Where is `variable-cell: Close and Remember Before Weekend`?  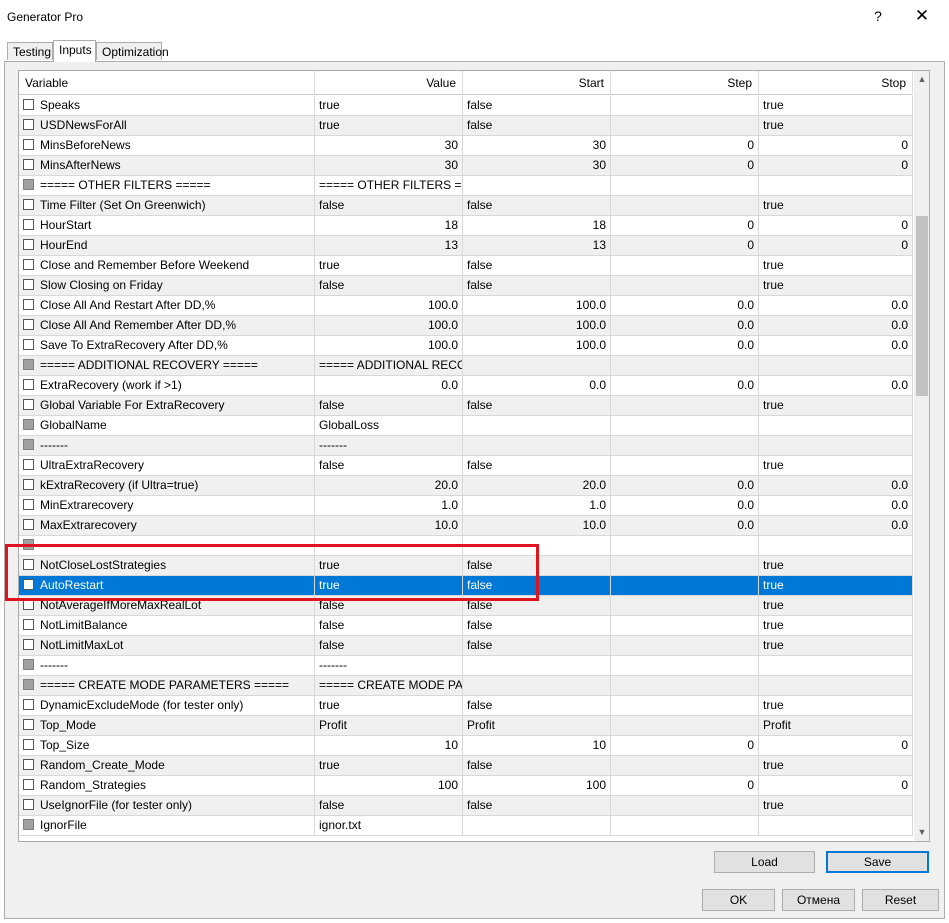 variable-cell: Close and Remember Before Weekend is located at coordinates (167, 265).